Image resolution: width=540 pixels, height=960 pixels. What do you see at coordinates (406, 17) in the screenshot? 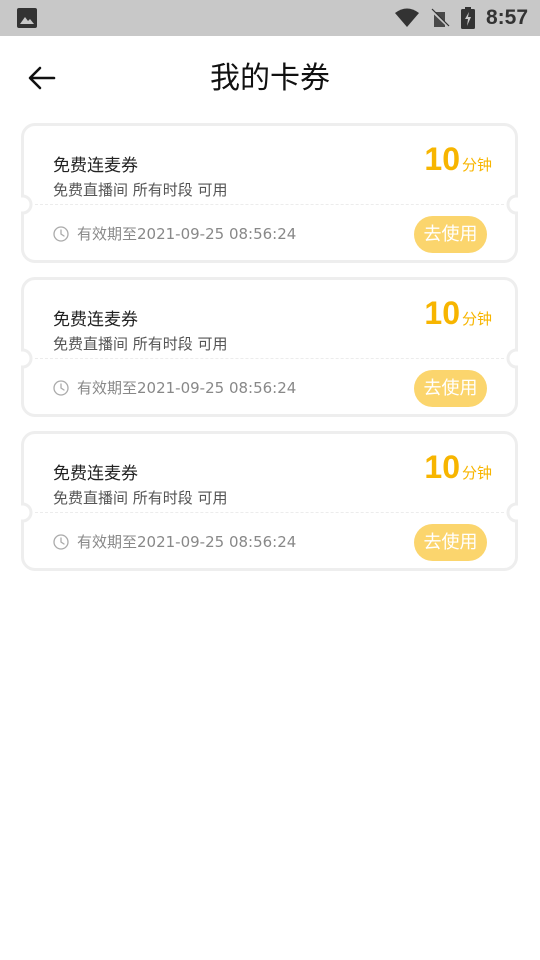
I see `wifi-icon` at bounding box center [406, 17].